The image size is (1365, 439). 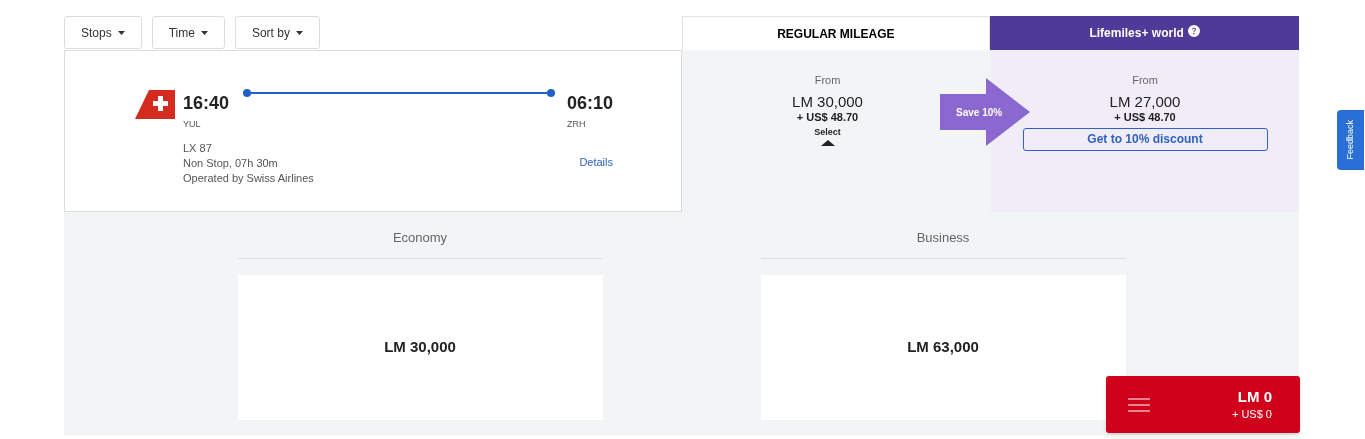 I want to click on cart-taxes: + US$ 0, so click(x=1251, y=414).